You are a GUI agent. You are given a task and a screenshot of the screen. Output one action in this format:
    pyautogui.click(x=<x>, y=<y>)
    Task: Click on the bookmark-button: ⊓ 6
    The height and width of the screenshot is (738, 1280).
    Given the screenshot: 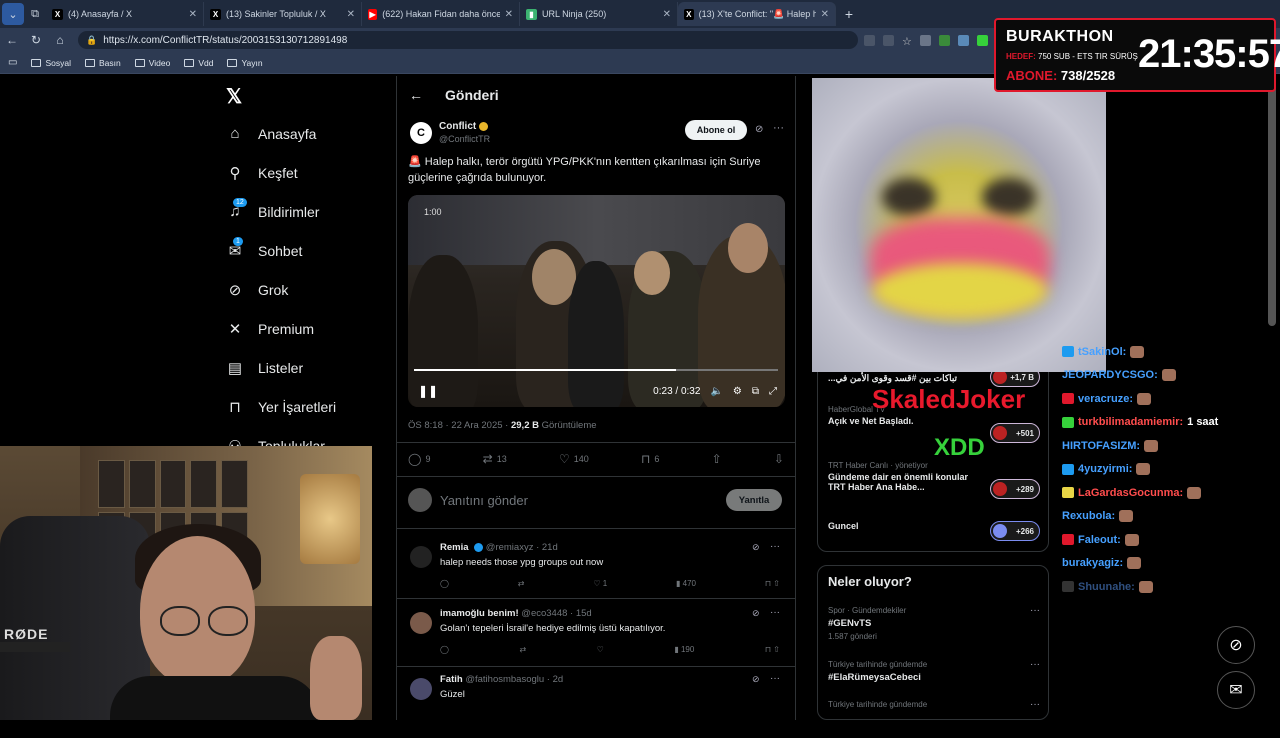 What is the action you would take?
    pyautogui.click(x=650, y=459)
    